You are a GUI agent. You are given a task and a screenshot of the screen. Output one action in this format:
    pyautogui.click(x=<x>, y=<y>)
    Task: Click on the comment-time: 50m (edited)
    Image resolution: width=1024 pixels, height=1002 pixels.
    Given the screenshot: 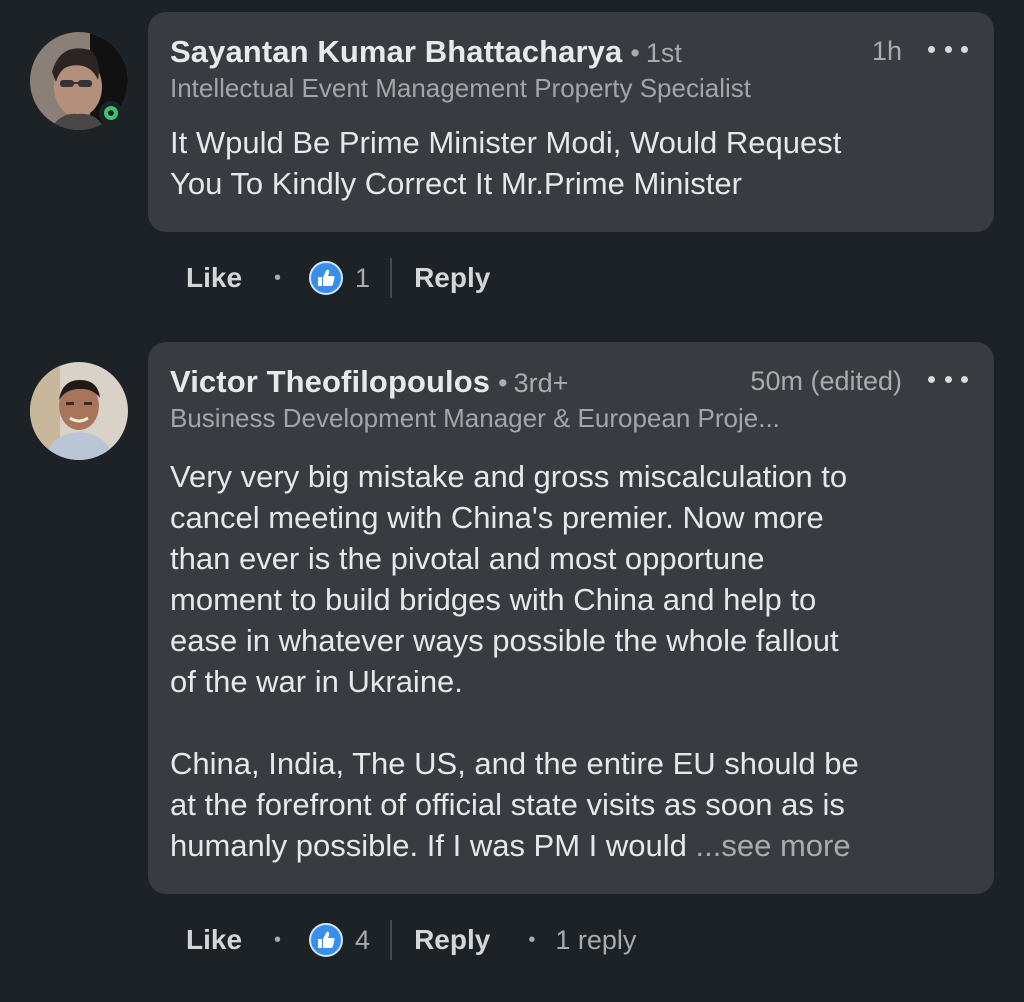 What is the action you would take?
    pyautogui.click(x=826, y=381)
    